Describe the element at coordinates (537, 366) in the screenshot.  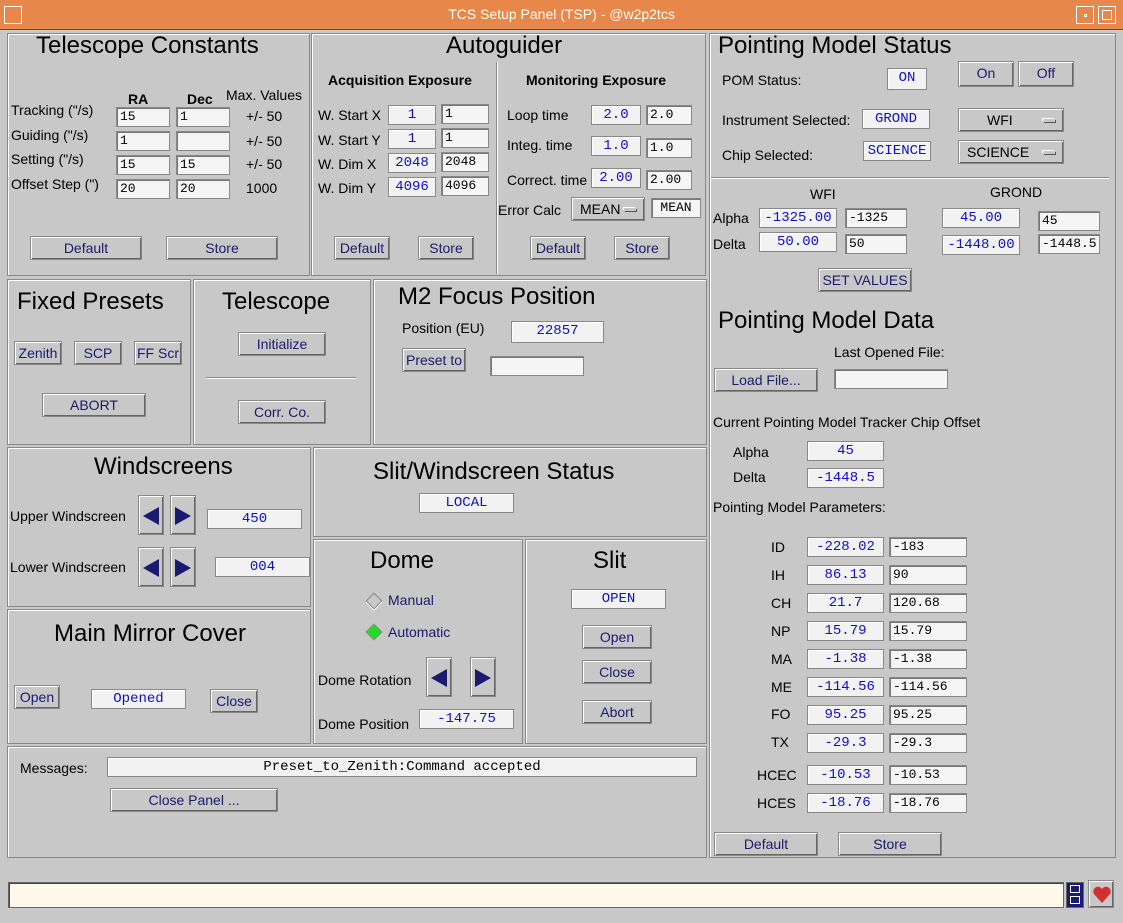
I see `m2-preset-input` at that location.